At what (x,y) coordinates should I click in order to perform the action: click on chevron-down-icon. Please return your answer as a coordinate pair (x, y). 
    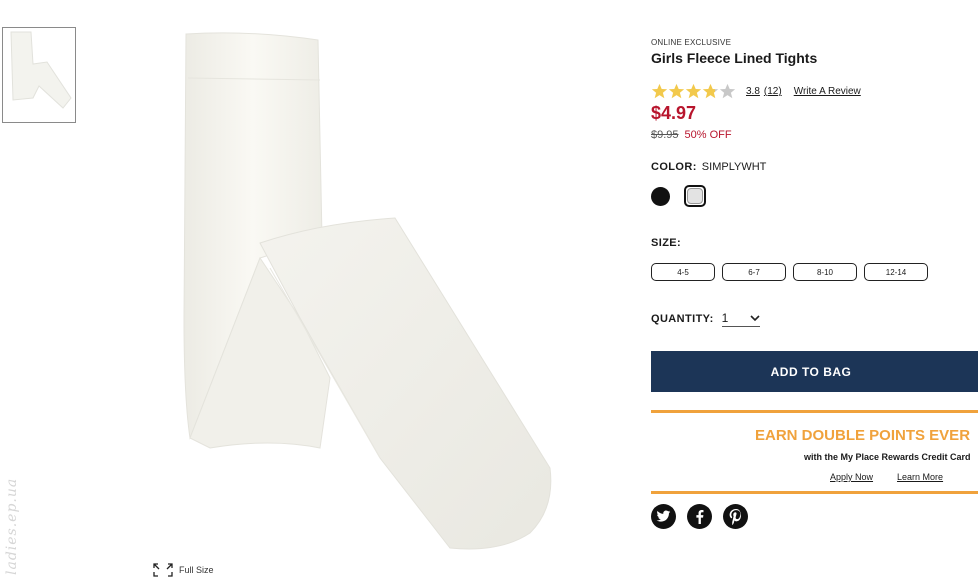
    Looking at the image, I should click on (755, 317).